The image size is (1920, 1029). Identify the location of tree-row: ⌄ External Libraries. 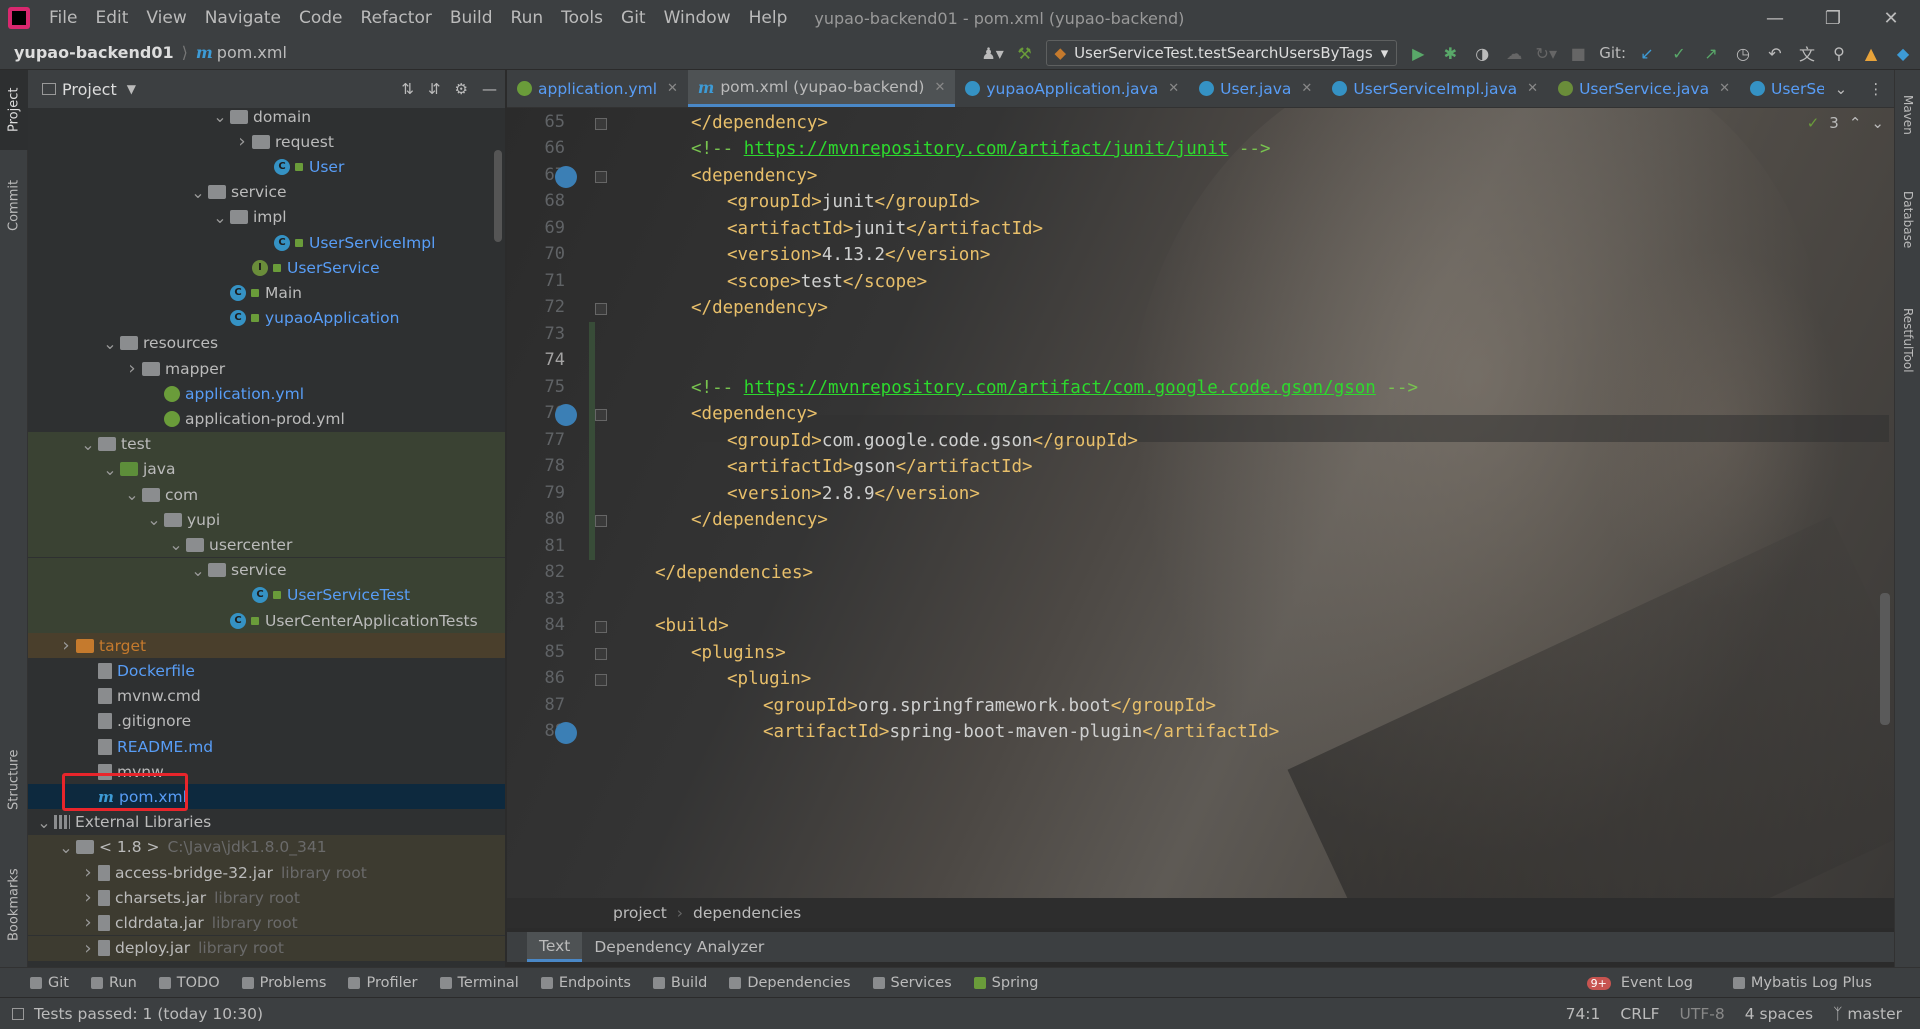
(266, 822).